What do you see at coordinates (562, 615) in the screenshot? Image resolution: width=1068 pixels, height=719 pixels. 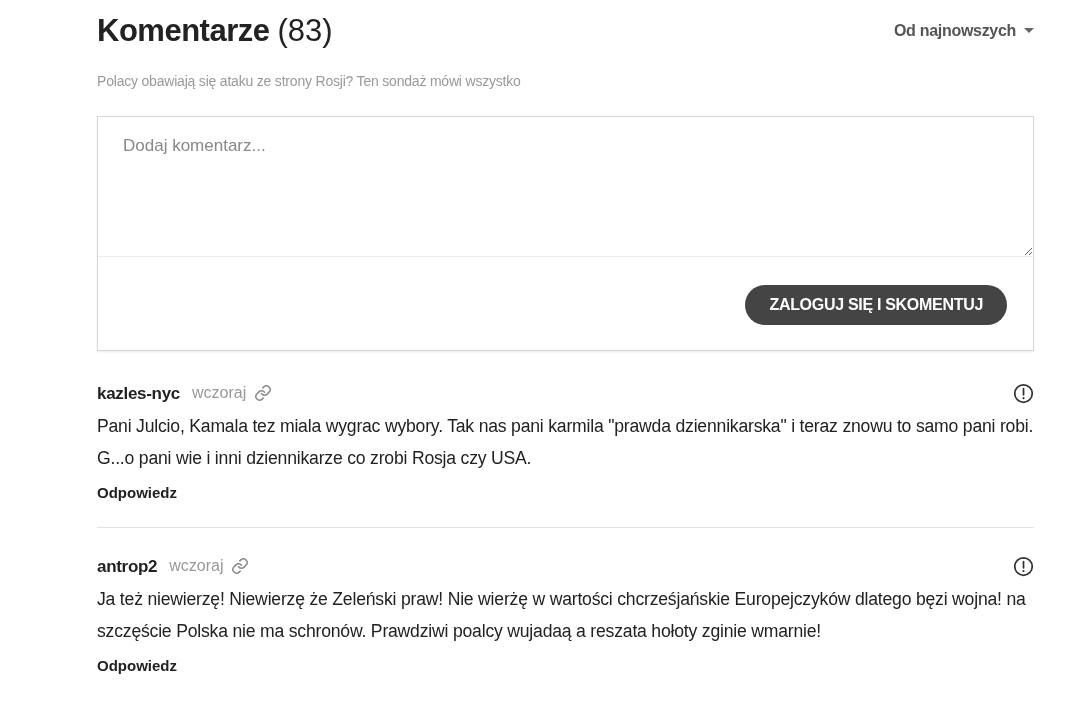 I see `comment-text: Ja też niewierzę! Niewierzę że Zeleński praw! Nie wierżę w wartości chcrześjańskie Europejczyków dlatego bęzi wojna! na szczęście Polska nie ma schronów. Prawdziwi poalcy wujadaą a reszata hołoty zginie wmarnie!` at bounding box center [562, 615].